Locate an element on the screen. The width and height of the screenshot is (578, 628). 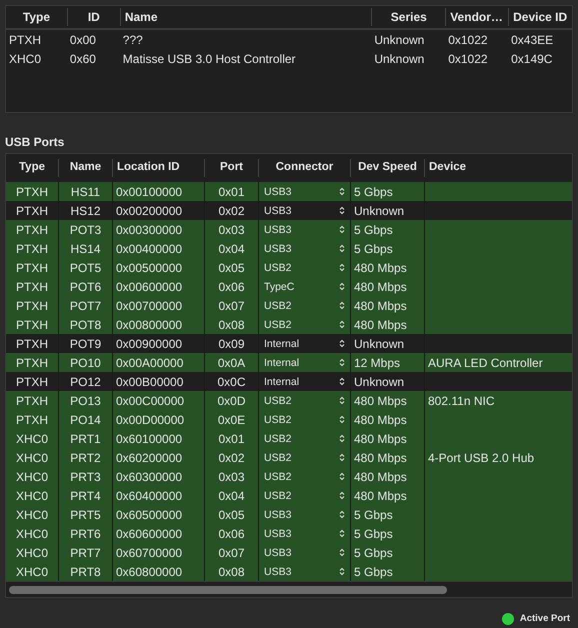
active-port-row: XHC0 PRT2 0x60200000 0x02 USB2 480 Mbps 4-Port USB 2.0 Hub is located at coordinates (289, 457).